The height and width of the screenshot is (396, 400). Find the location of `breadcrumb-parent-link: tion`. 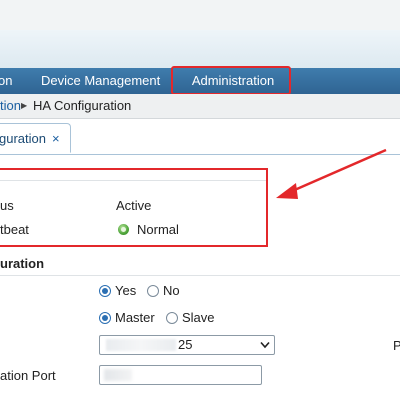

breadcrumb-parent-link: tion is located at coordinates (10, 106).